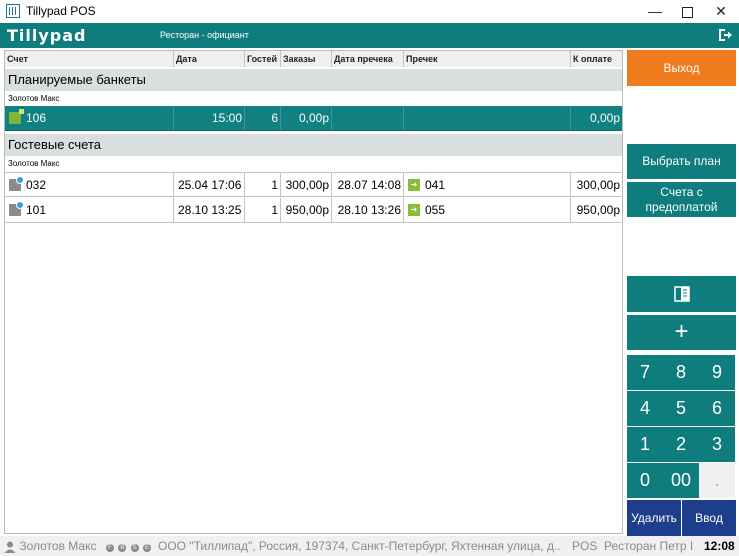 The image size is (739, 556). I want to click on indicator-e: E, so click(147, 547).